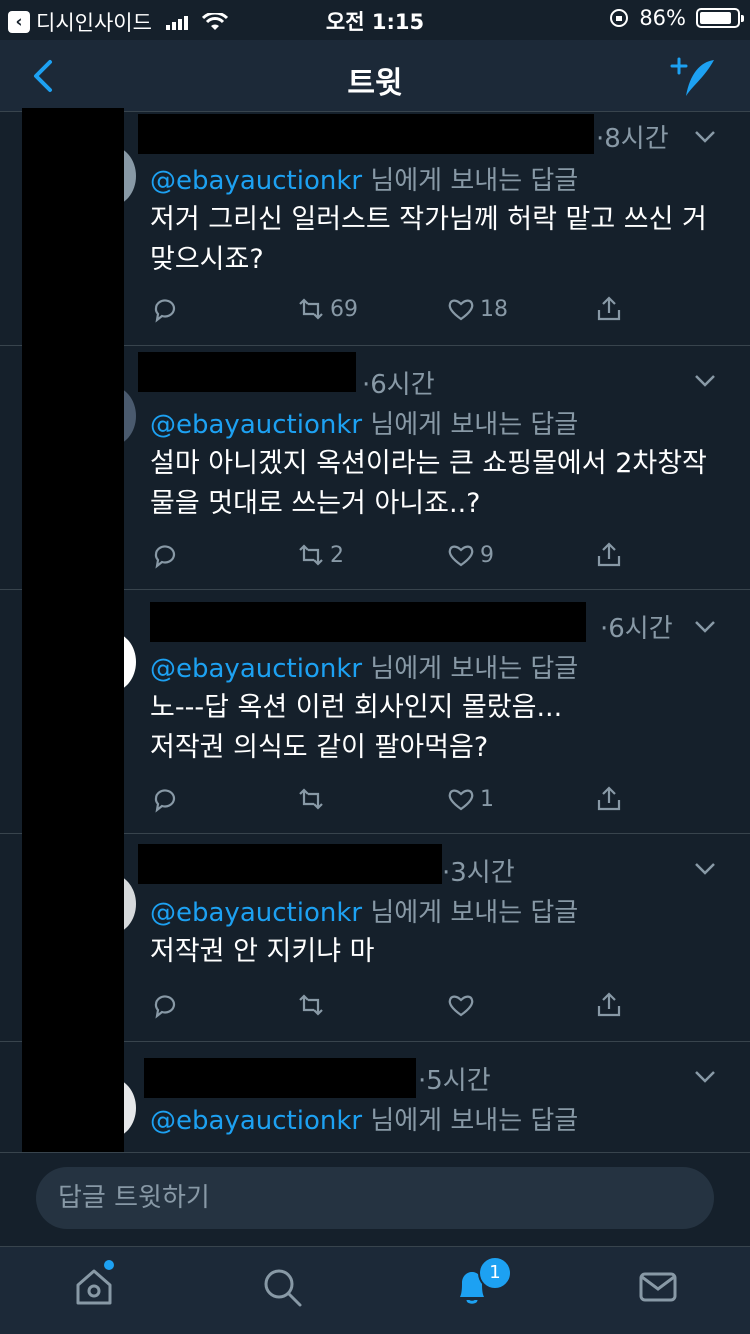 This screenshot has height=1334, width=750. I want to click on tweet-actions: 1, so click(390, 802).